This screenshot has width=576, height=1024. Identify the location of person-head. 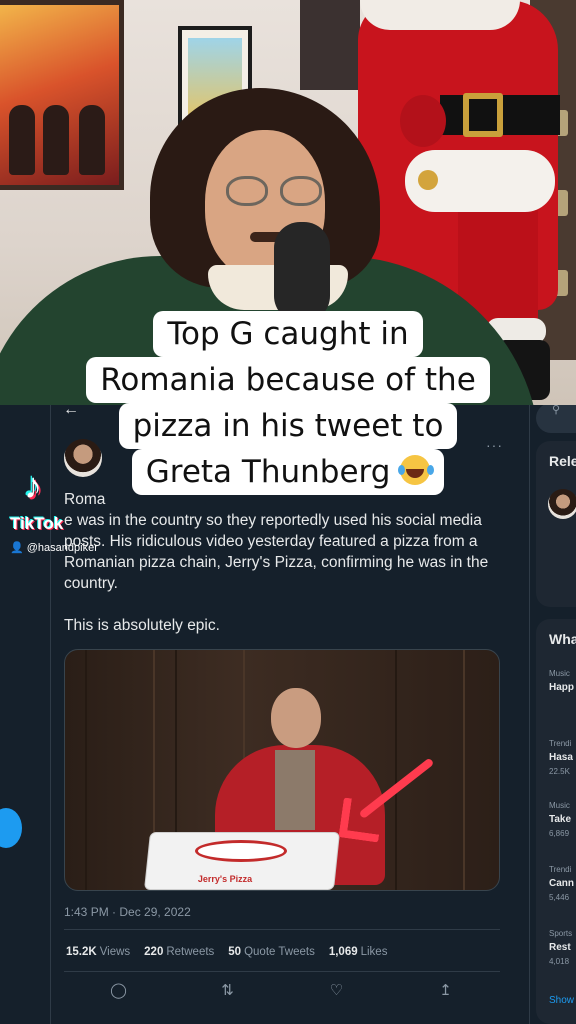
(296, 718).